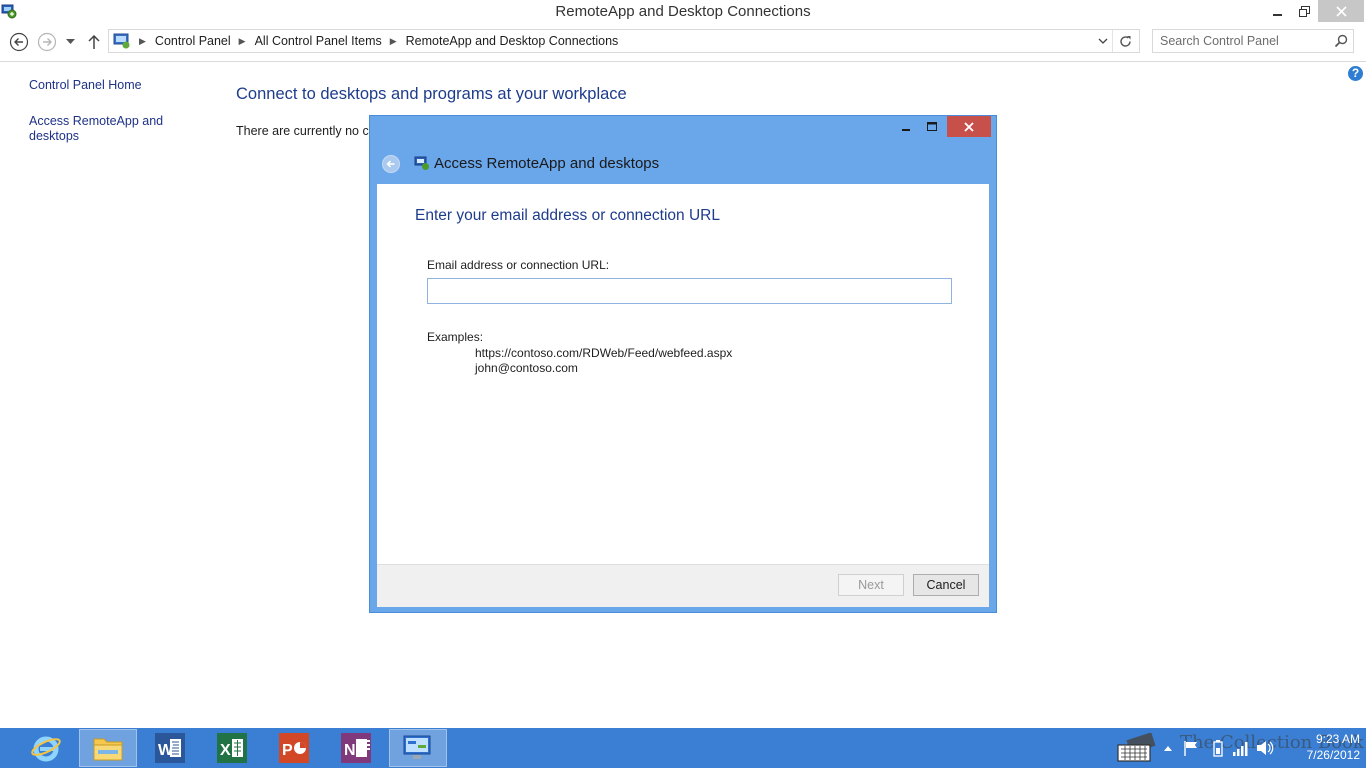  I want to click on internet-explorer-icon, so click(46, 749).